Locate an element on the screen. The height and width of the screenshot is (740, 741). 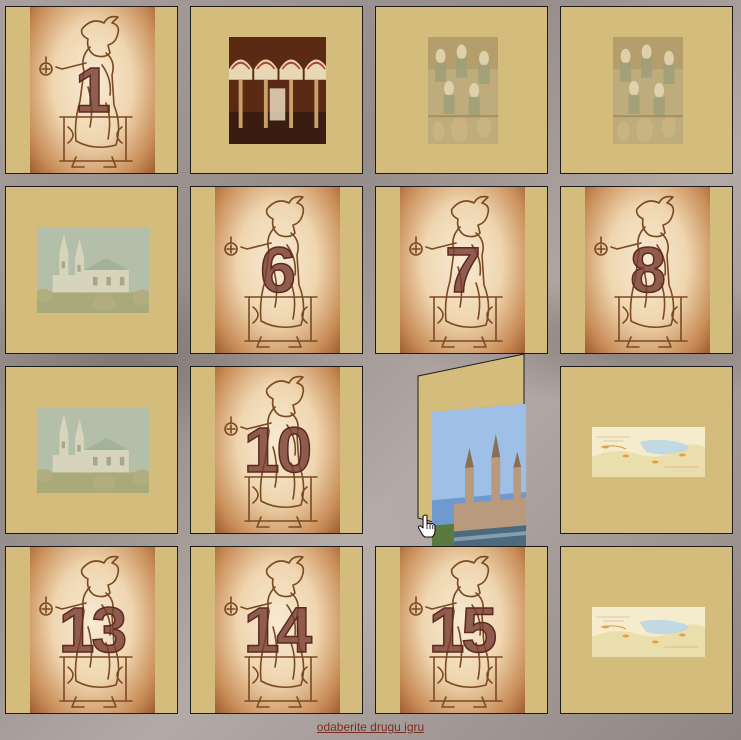
card-number: 7 is located at coordinates (462, 270).